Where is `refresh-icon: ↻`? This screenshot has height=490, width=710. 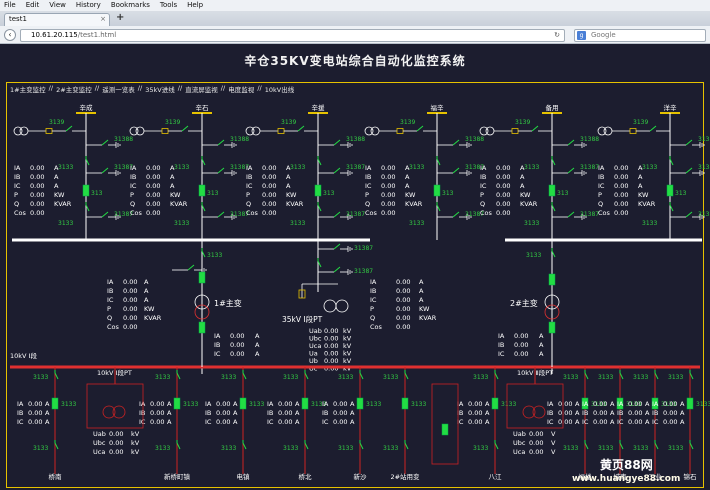
refresh-icon: ↻ is located at coordinates (557, 35).